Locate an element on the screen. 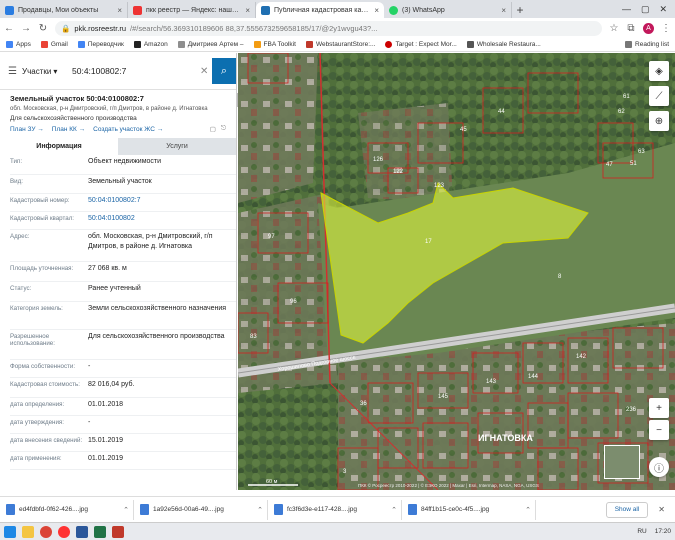  search-input: 50:4:100802:7 is located at coordinates (136, 71).